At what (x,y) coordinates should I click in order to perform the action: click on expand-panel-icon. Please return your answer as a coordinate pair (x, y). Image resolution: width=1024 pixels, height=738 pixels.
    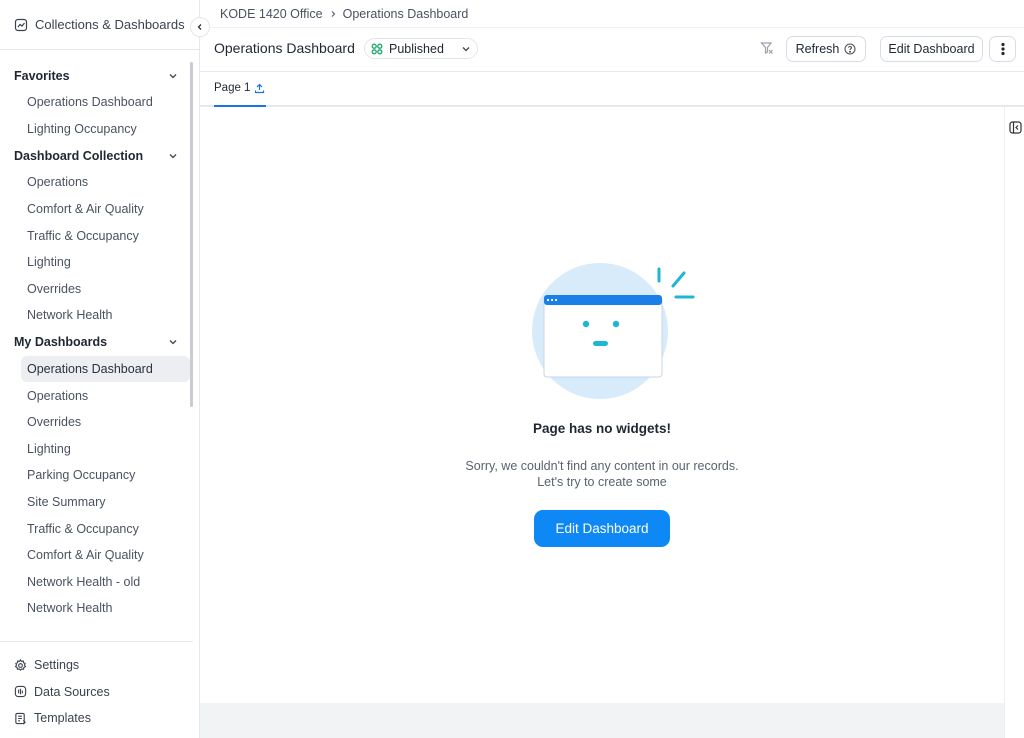
    Looking at the image, I should click on (1015, 127).